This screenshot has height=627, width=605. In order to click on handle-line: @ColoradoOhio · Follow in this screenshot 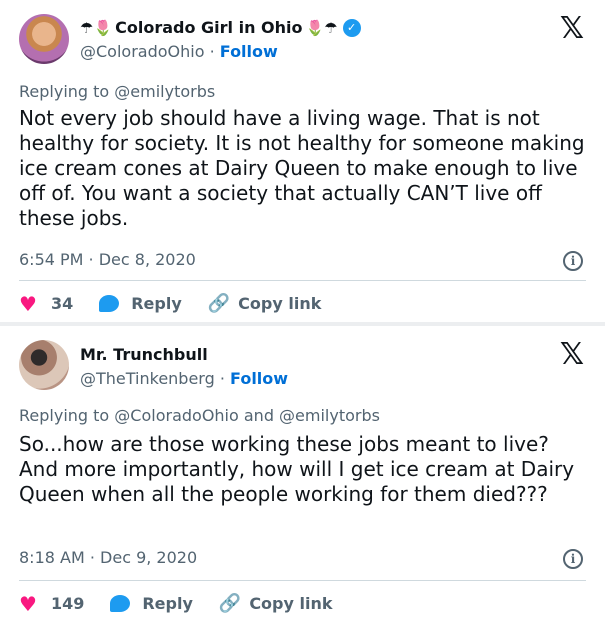, I will do `click(179, 51)`.